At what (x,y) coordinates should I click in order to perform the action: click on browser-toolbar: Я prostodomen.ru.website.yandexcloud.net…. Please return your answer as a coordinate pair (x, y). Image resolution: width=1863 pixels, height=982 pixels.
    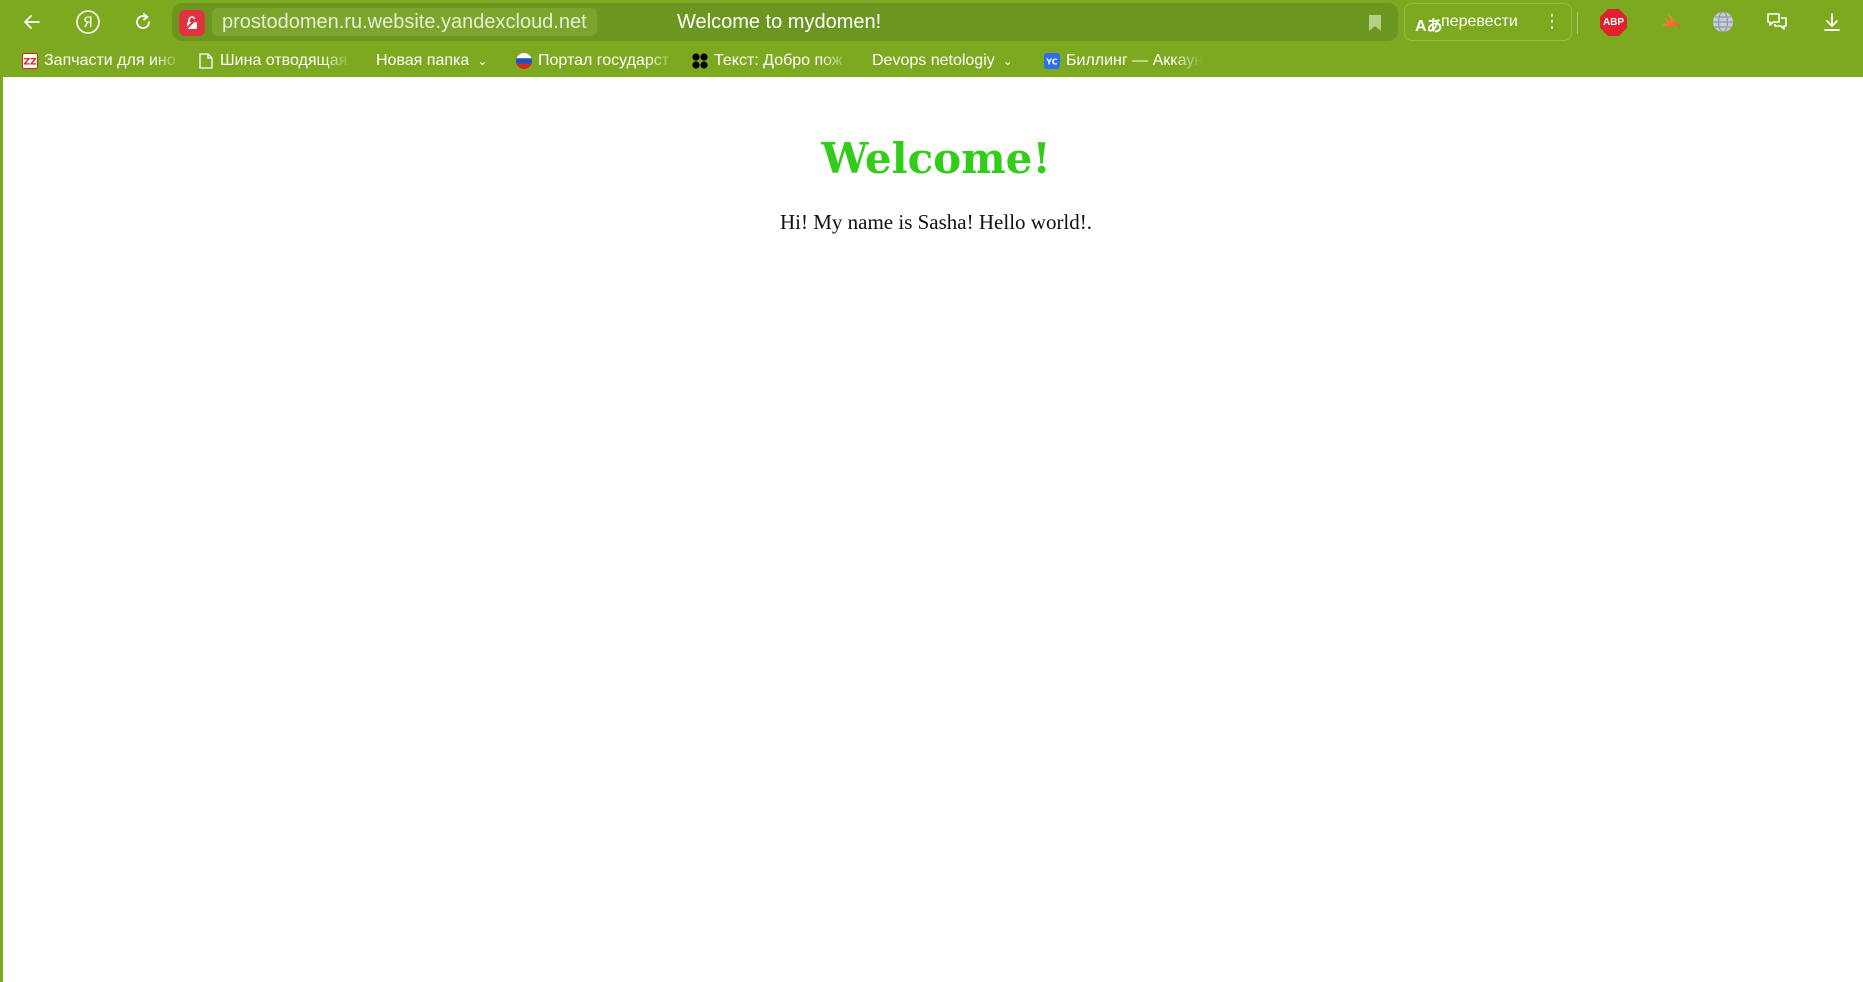
    Looking at the image, I should click on (931, 22).